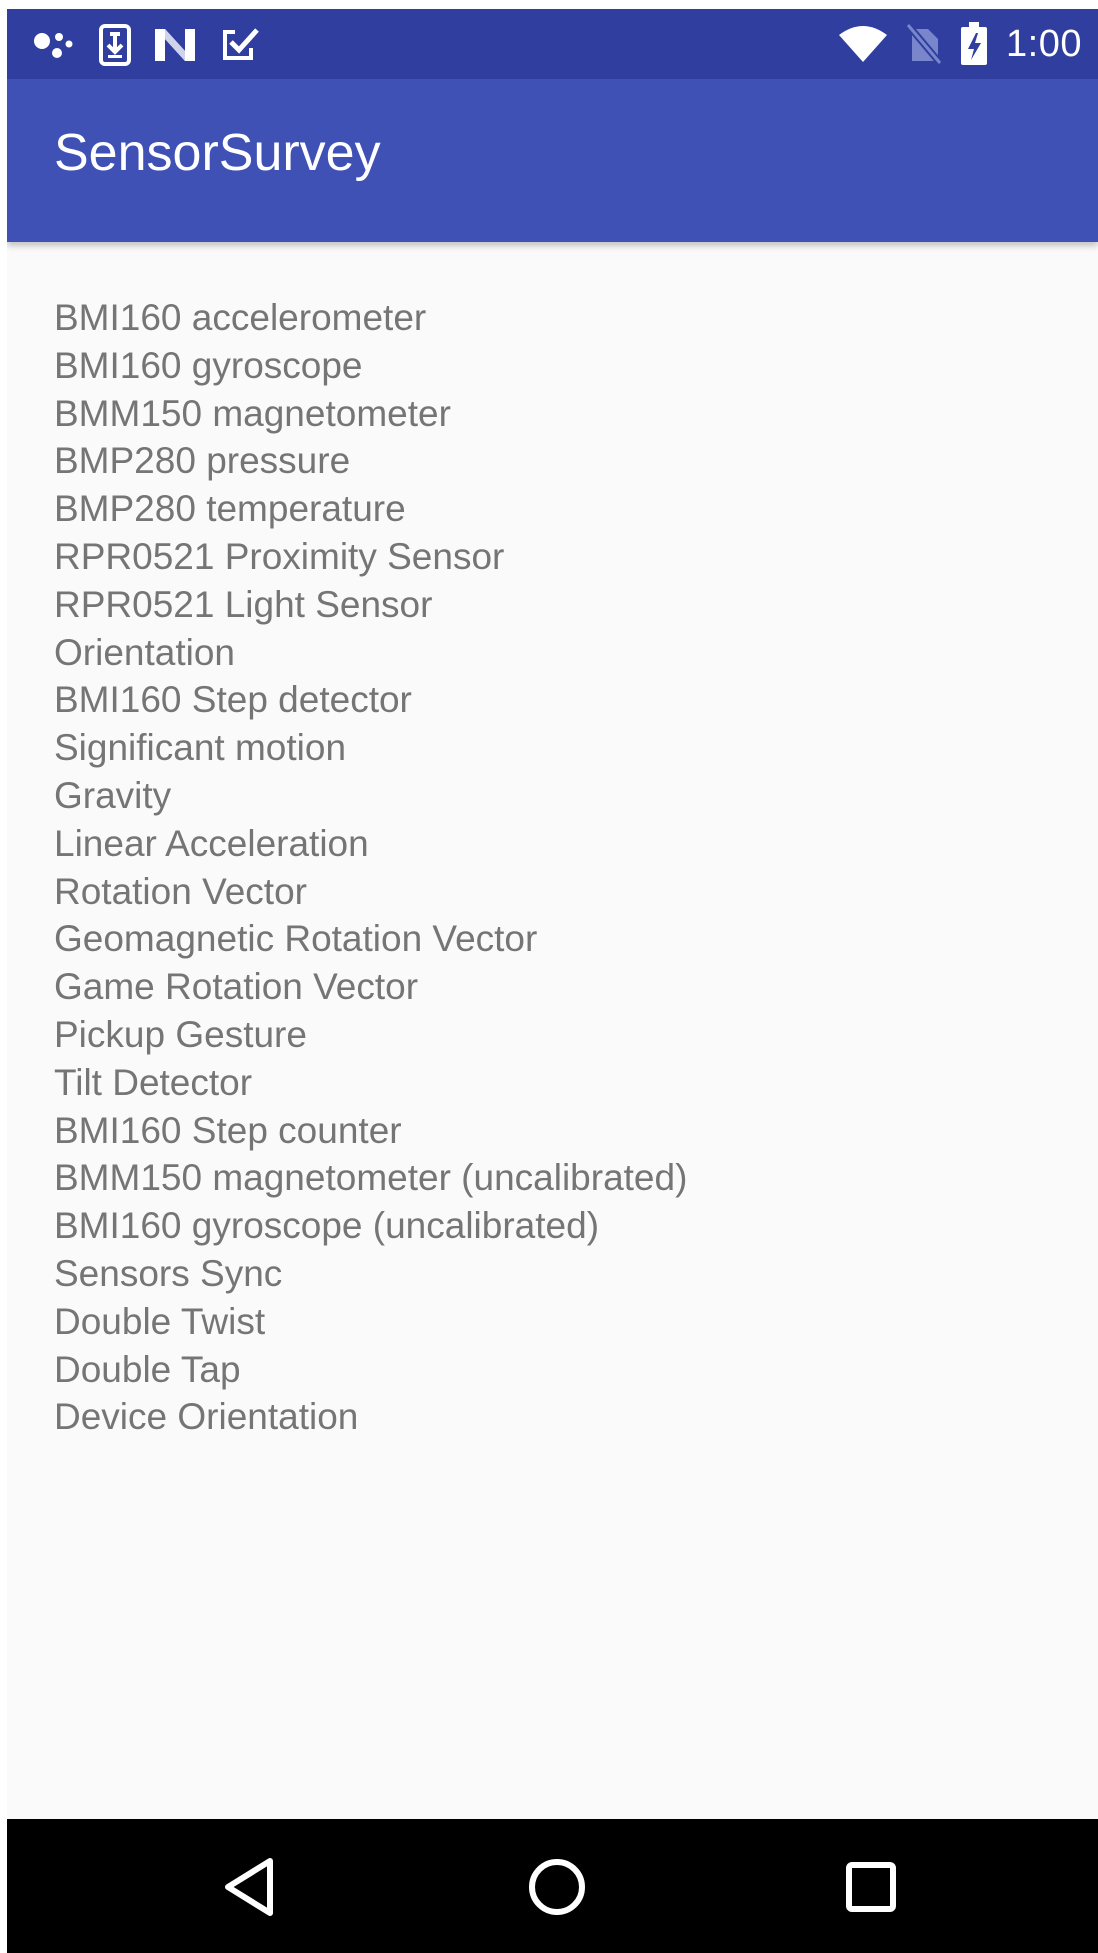  Describe the element at coordinates (371, 1178) in the screenshot. I see `sensor-item: BMM150 magnetometer (uncalibrated)` at that location.